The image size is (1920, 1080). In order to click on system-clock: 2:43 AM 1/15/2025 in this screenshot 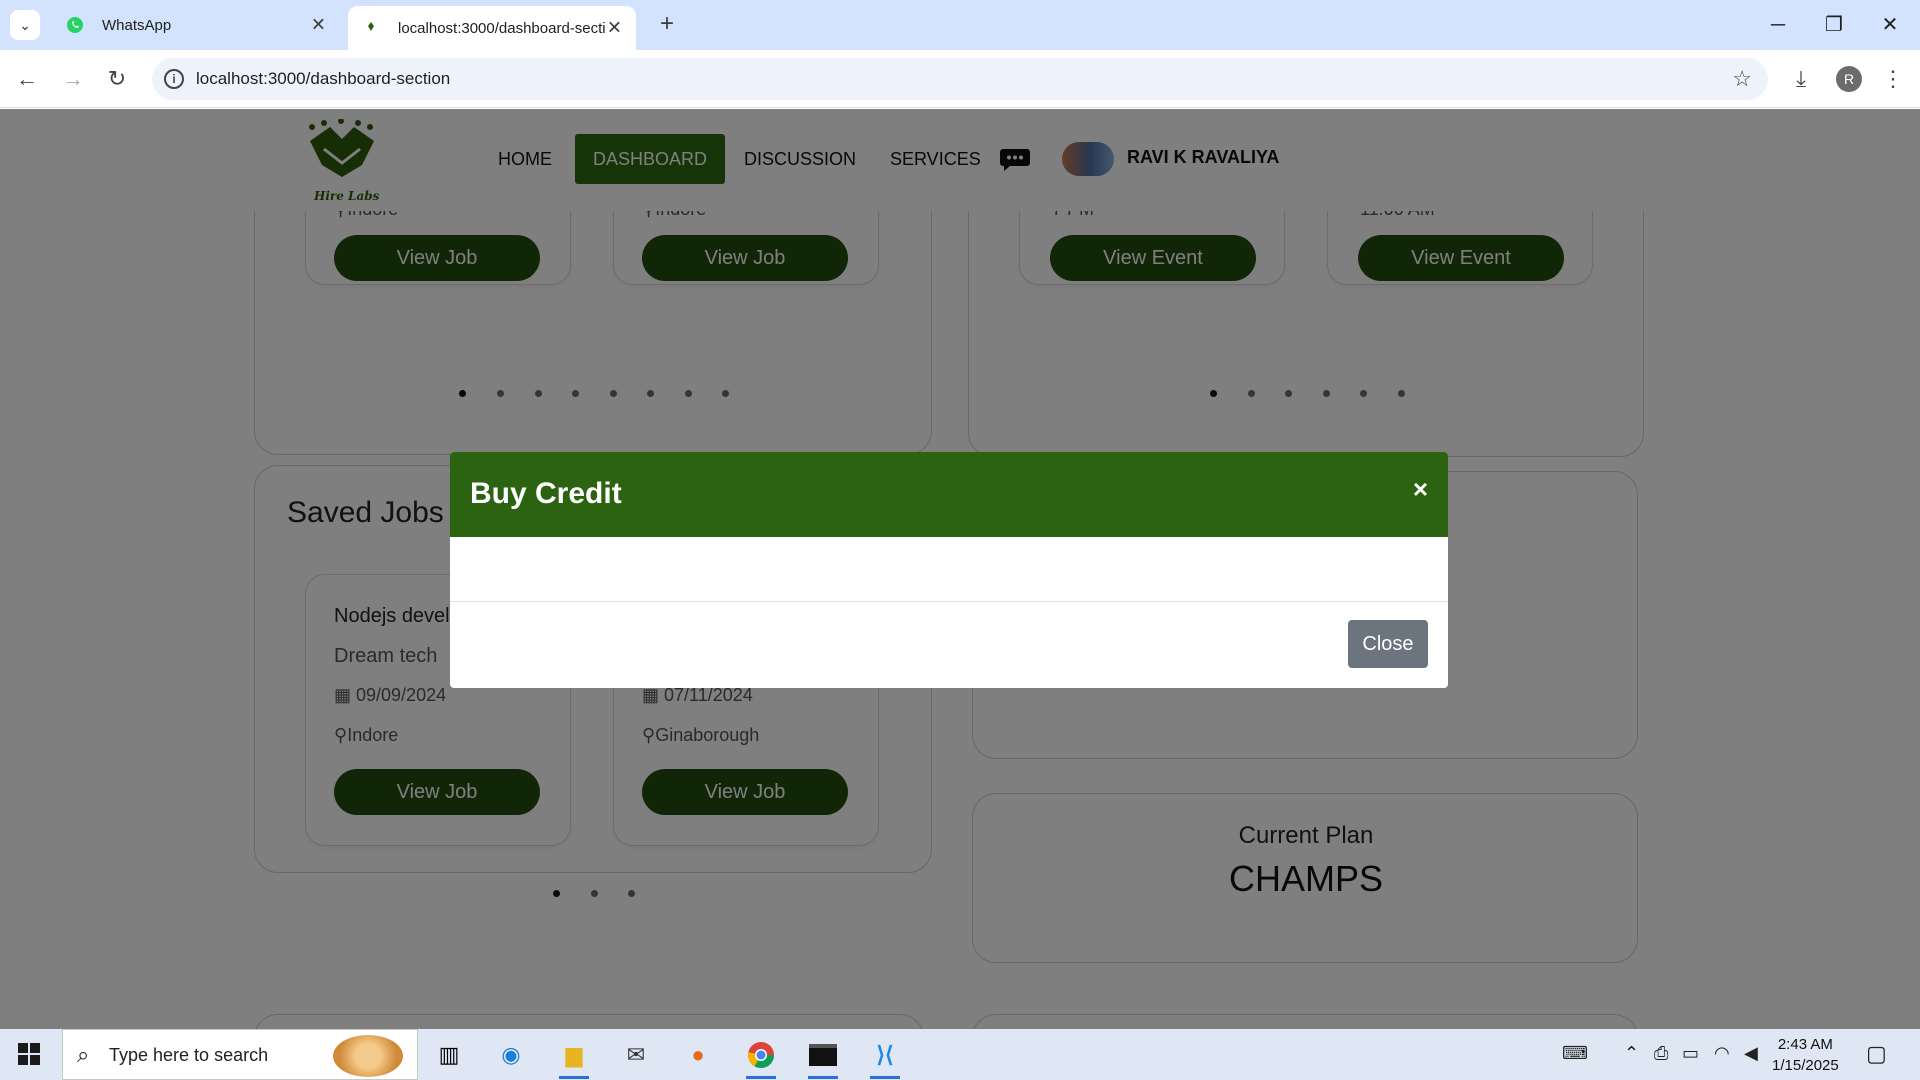, I will do `click(1805, 1055)`.